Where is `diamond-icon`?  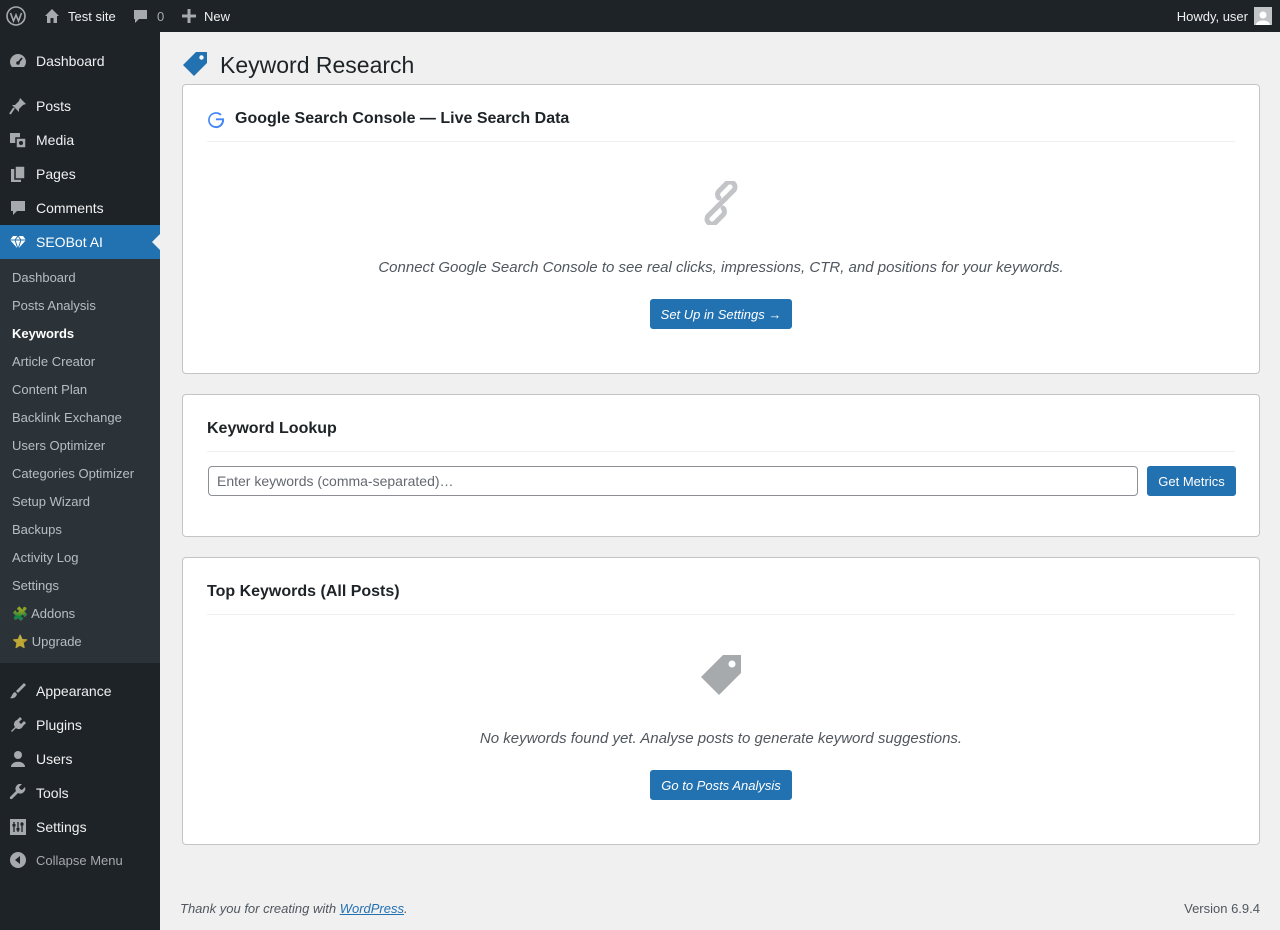
diamond-icon is located at coordinates (18, 242).